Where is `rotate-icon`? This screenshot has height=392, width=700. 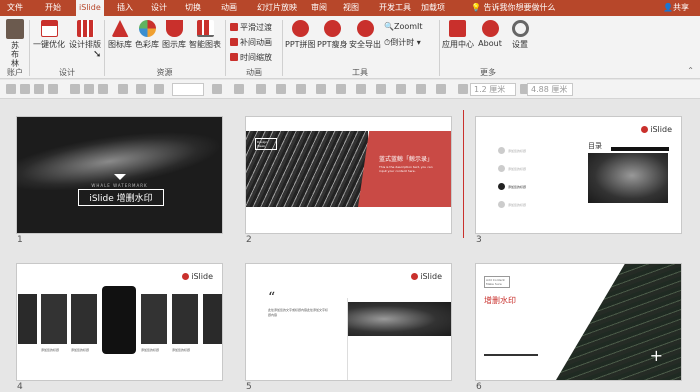 rotate-icon is located at coordinates (123, 89).